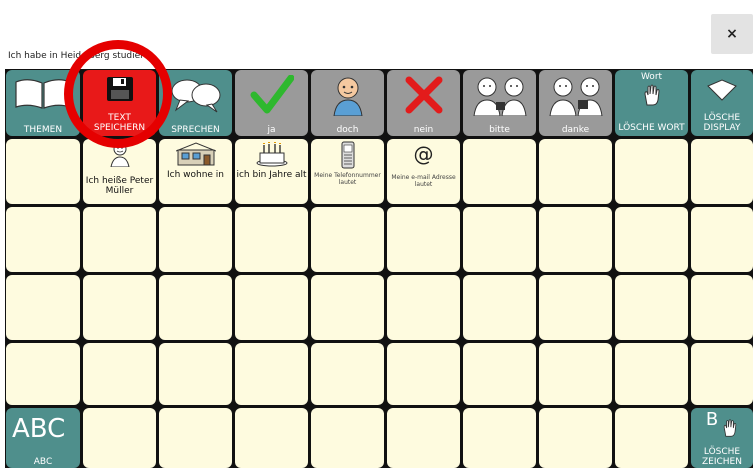 The width and height of the screenshot is (753, 468). What do you see at coordinates (119, 123) in the screenshot?
I see `text-speichern-label: TEXT SPEICHERN` at bounding box center [119, 123].